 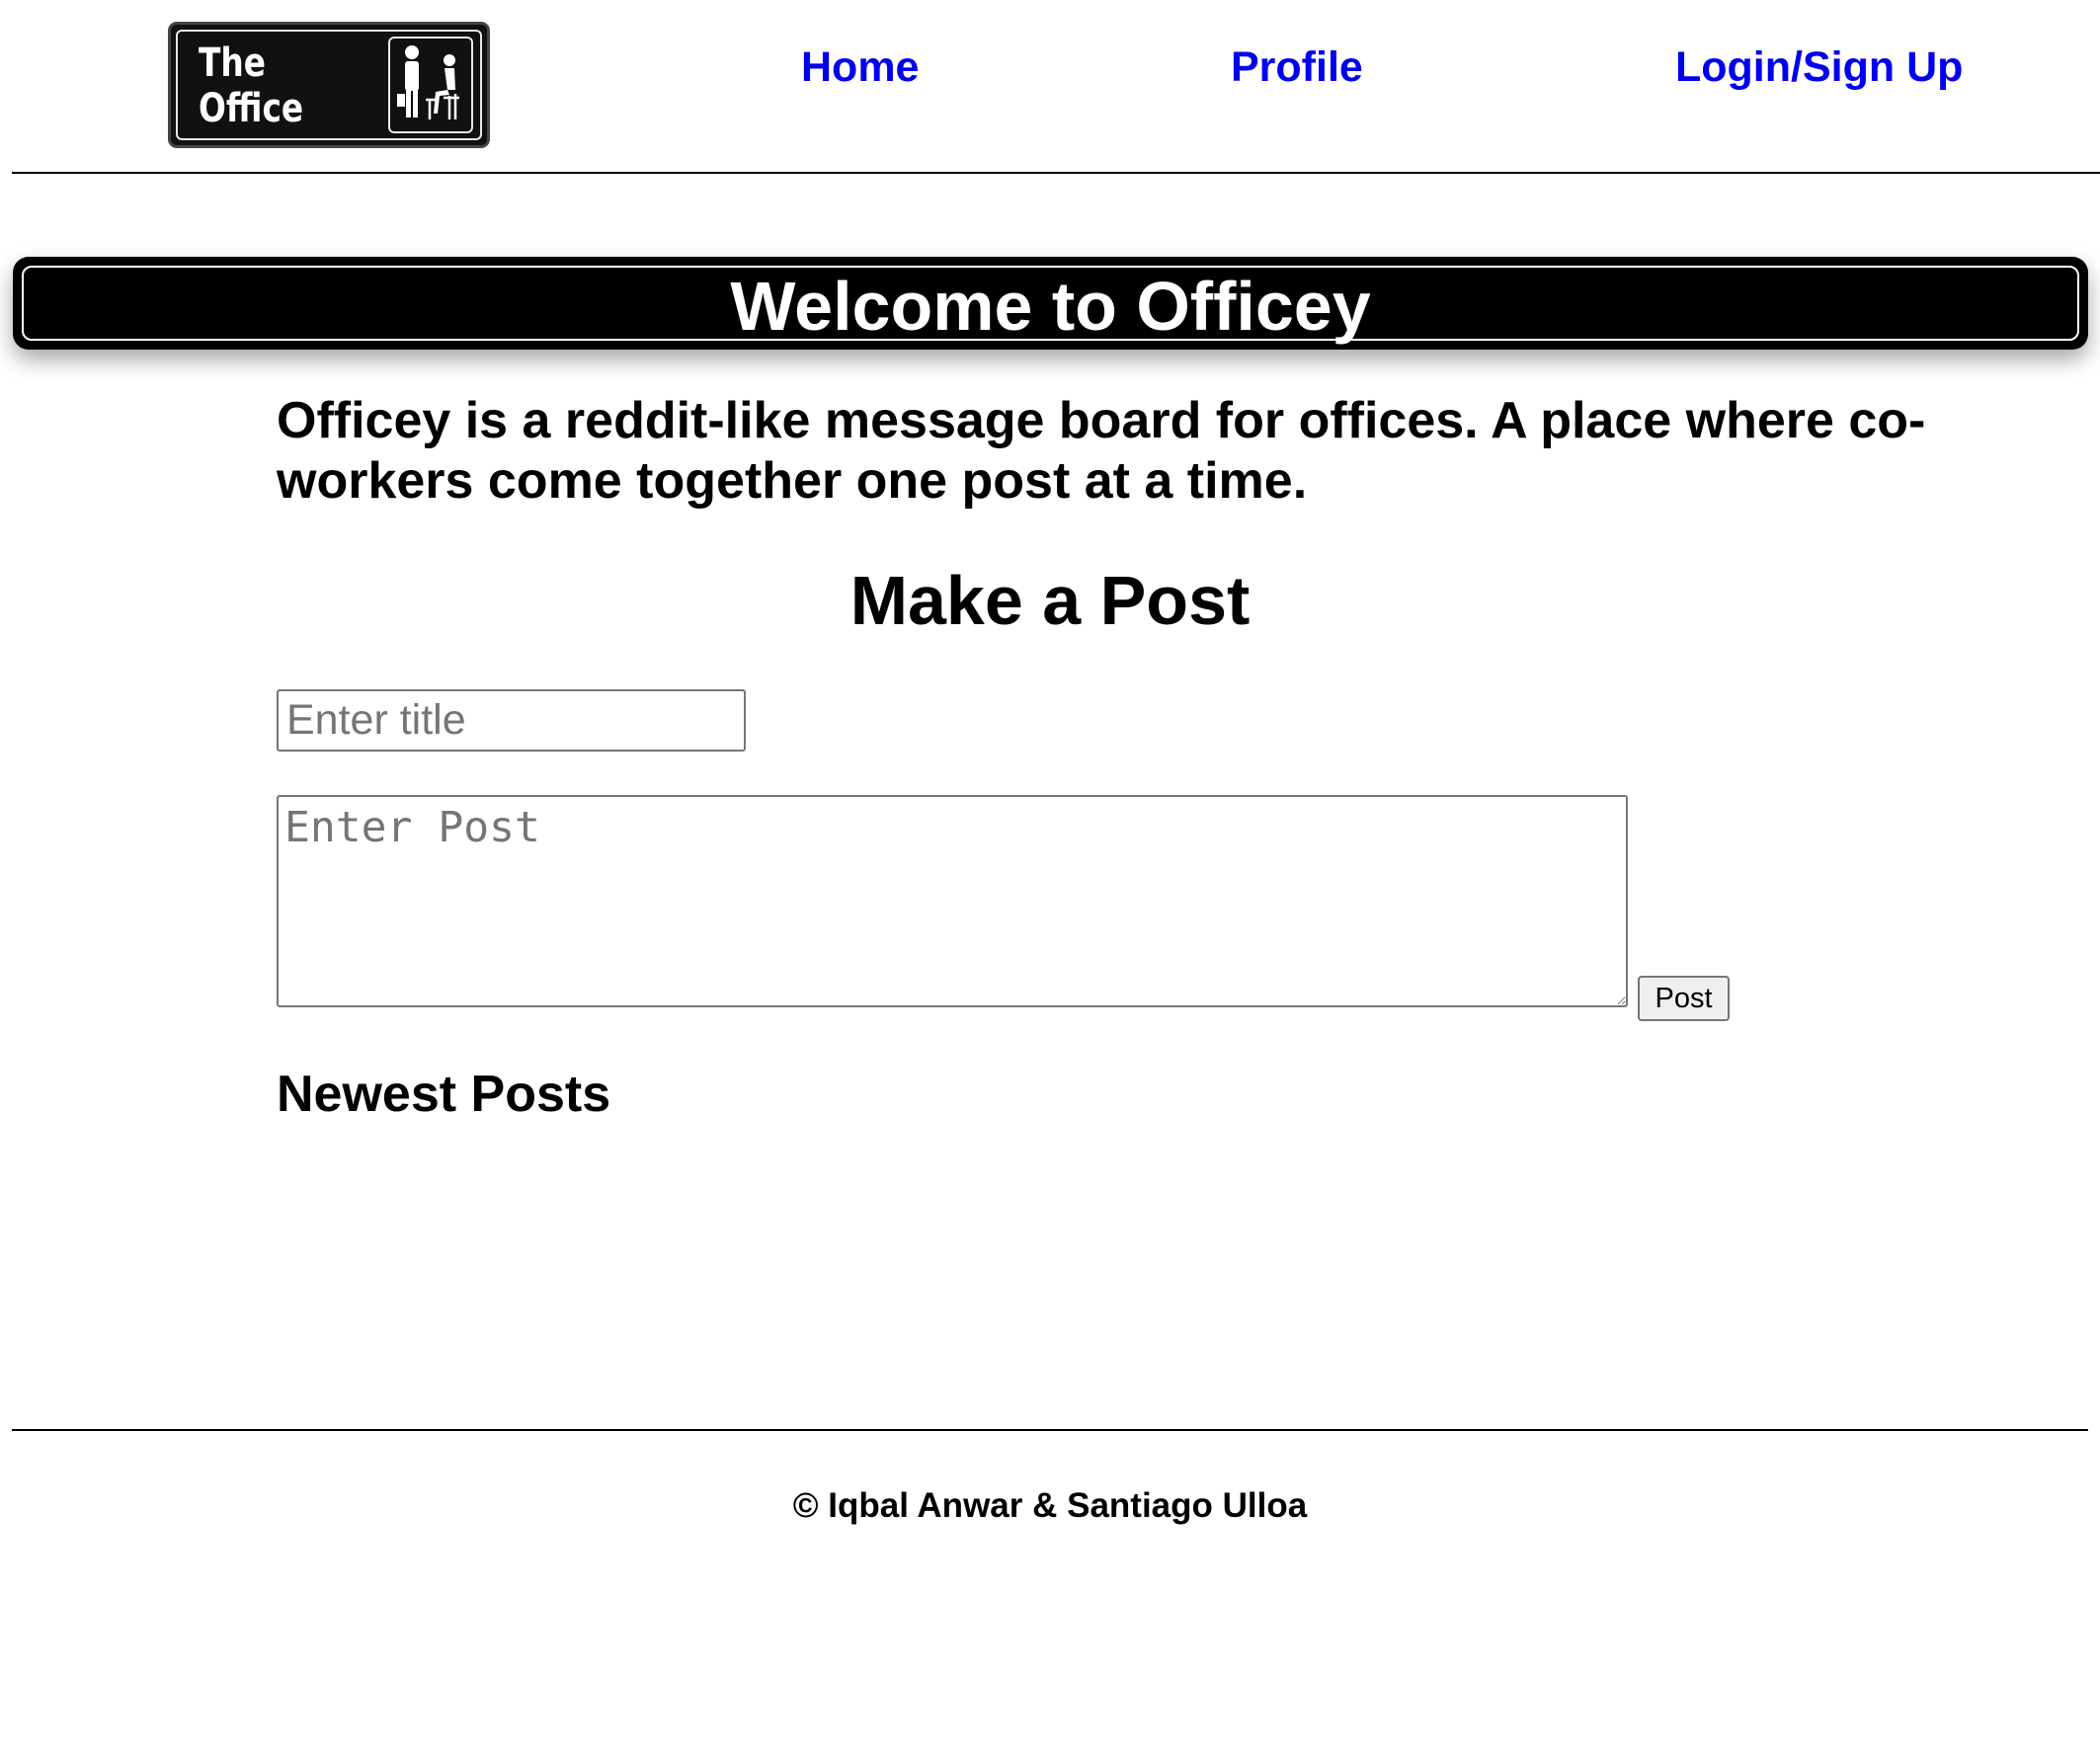 I want to click on copyright-text: © Iqbal Anwar & Santiago Ulloa, so click(x=1050, y=1505).